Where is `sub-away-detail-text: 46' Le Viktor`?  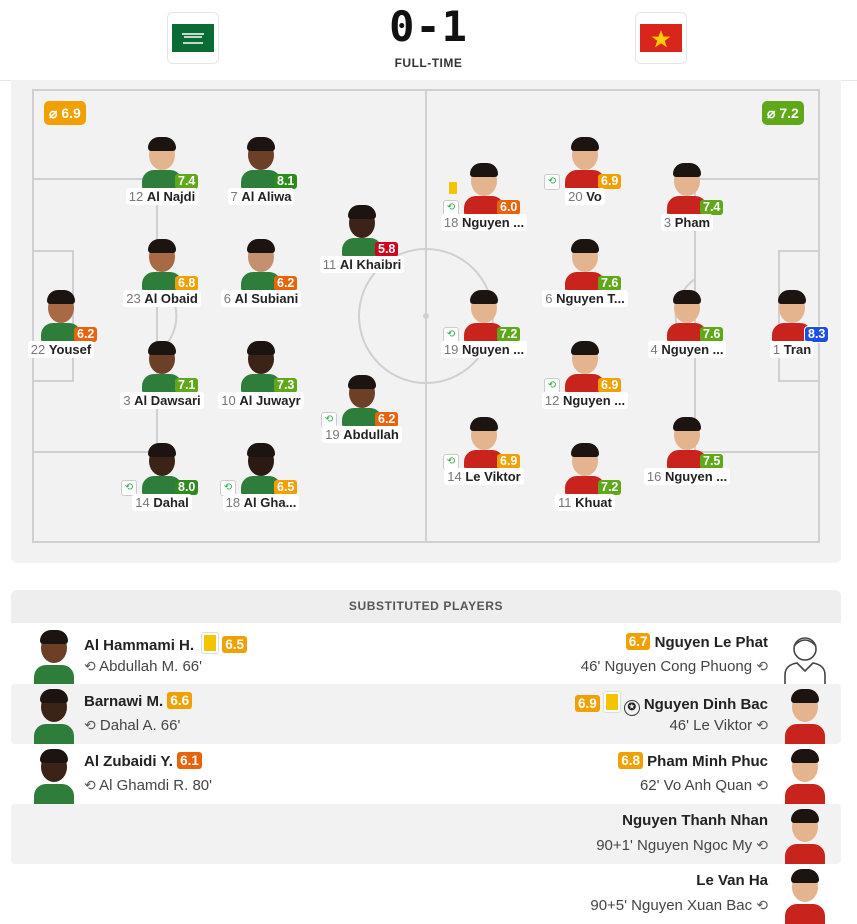
sub-away-detail-text: 46' Le Viktor is located at coordinates (711, 725).